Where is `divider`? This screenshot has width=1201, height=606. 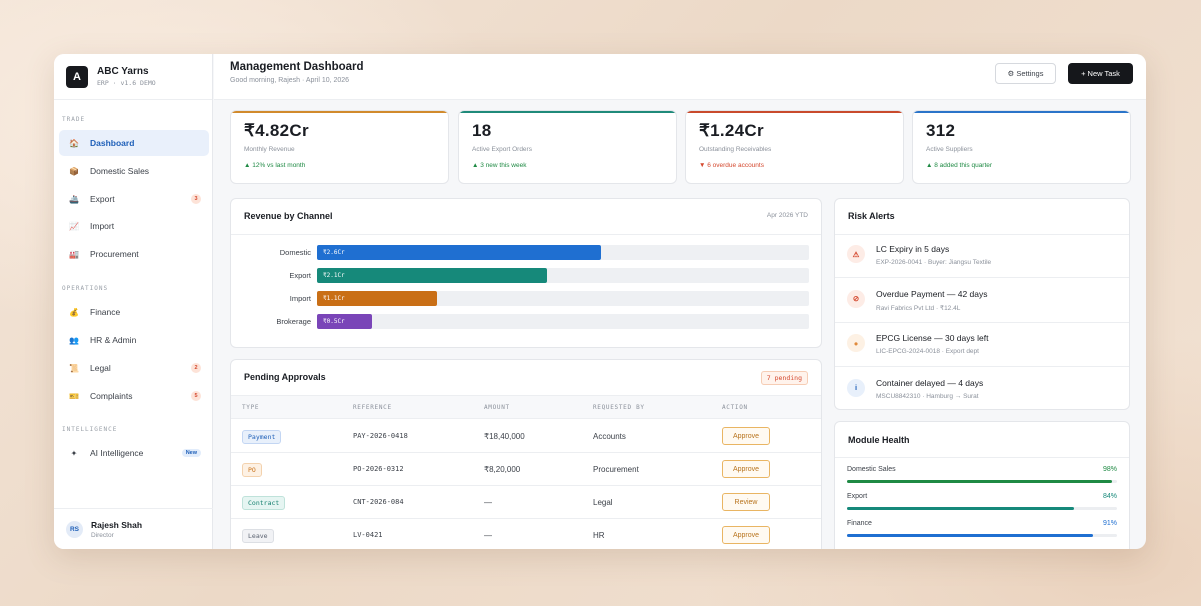
divider is located at coordinates (526, 234).